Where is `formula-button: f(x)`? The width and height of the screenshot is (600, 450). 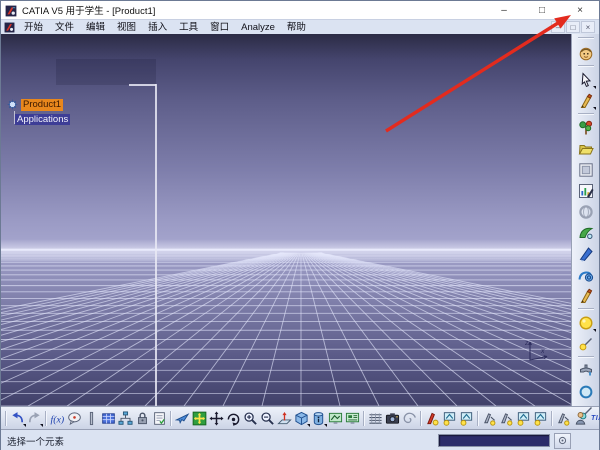
formula-button: f(x) is located at coordinates (57, 418).